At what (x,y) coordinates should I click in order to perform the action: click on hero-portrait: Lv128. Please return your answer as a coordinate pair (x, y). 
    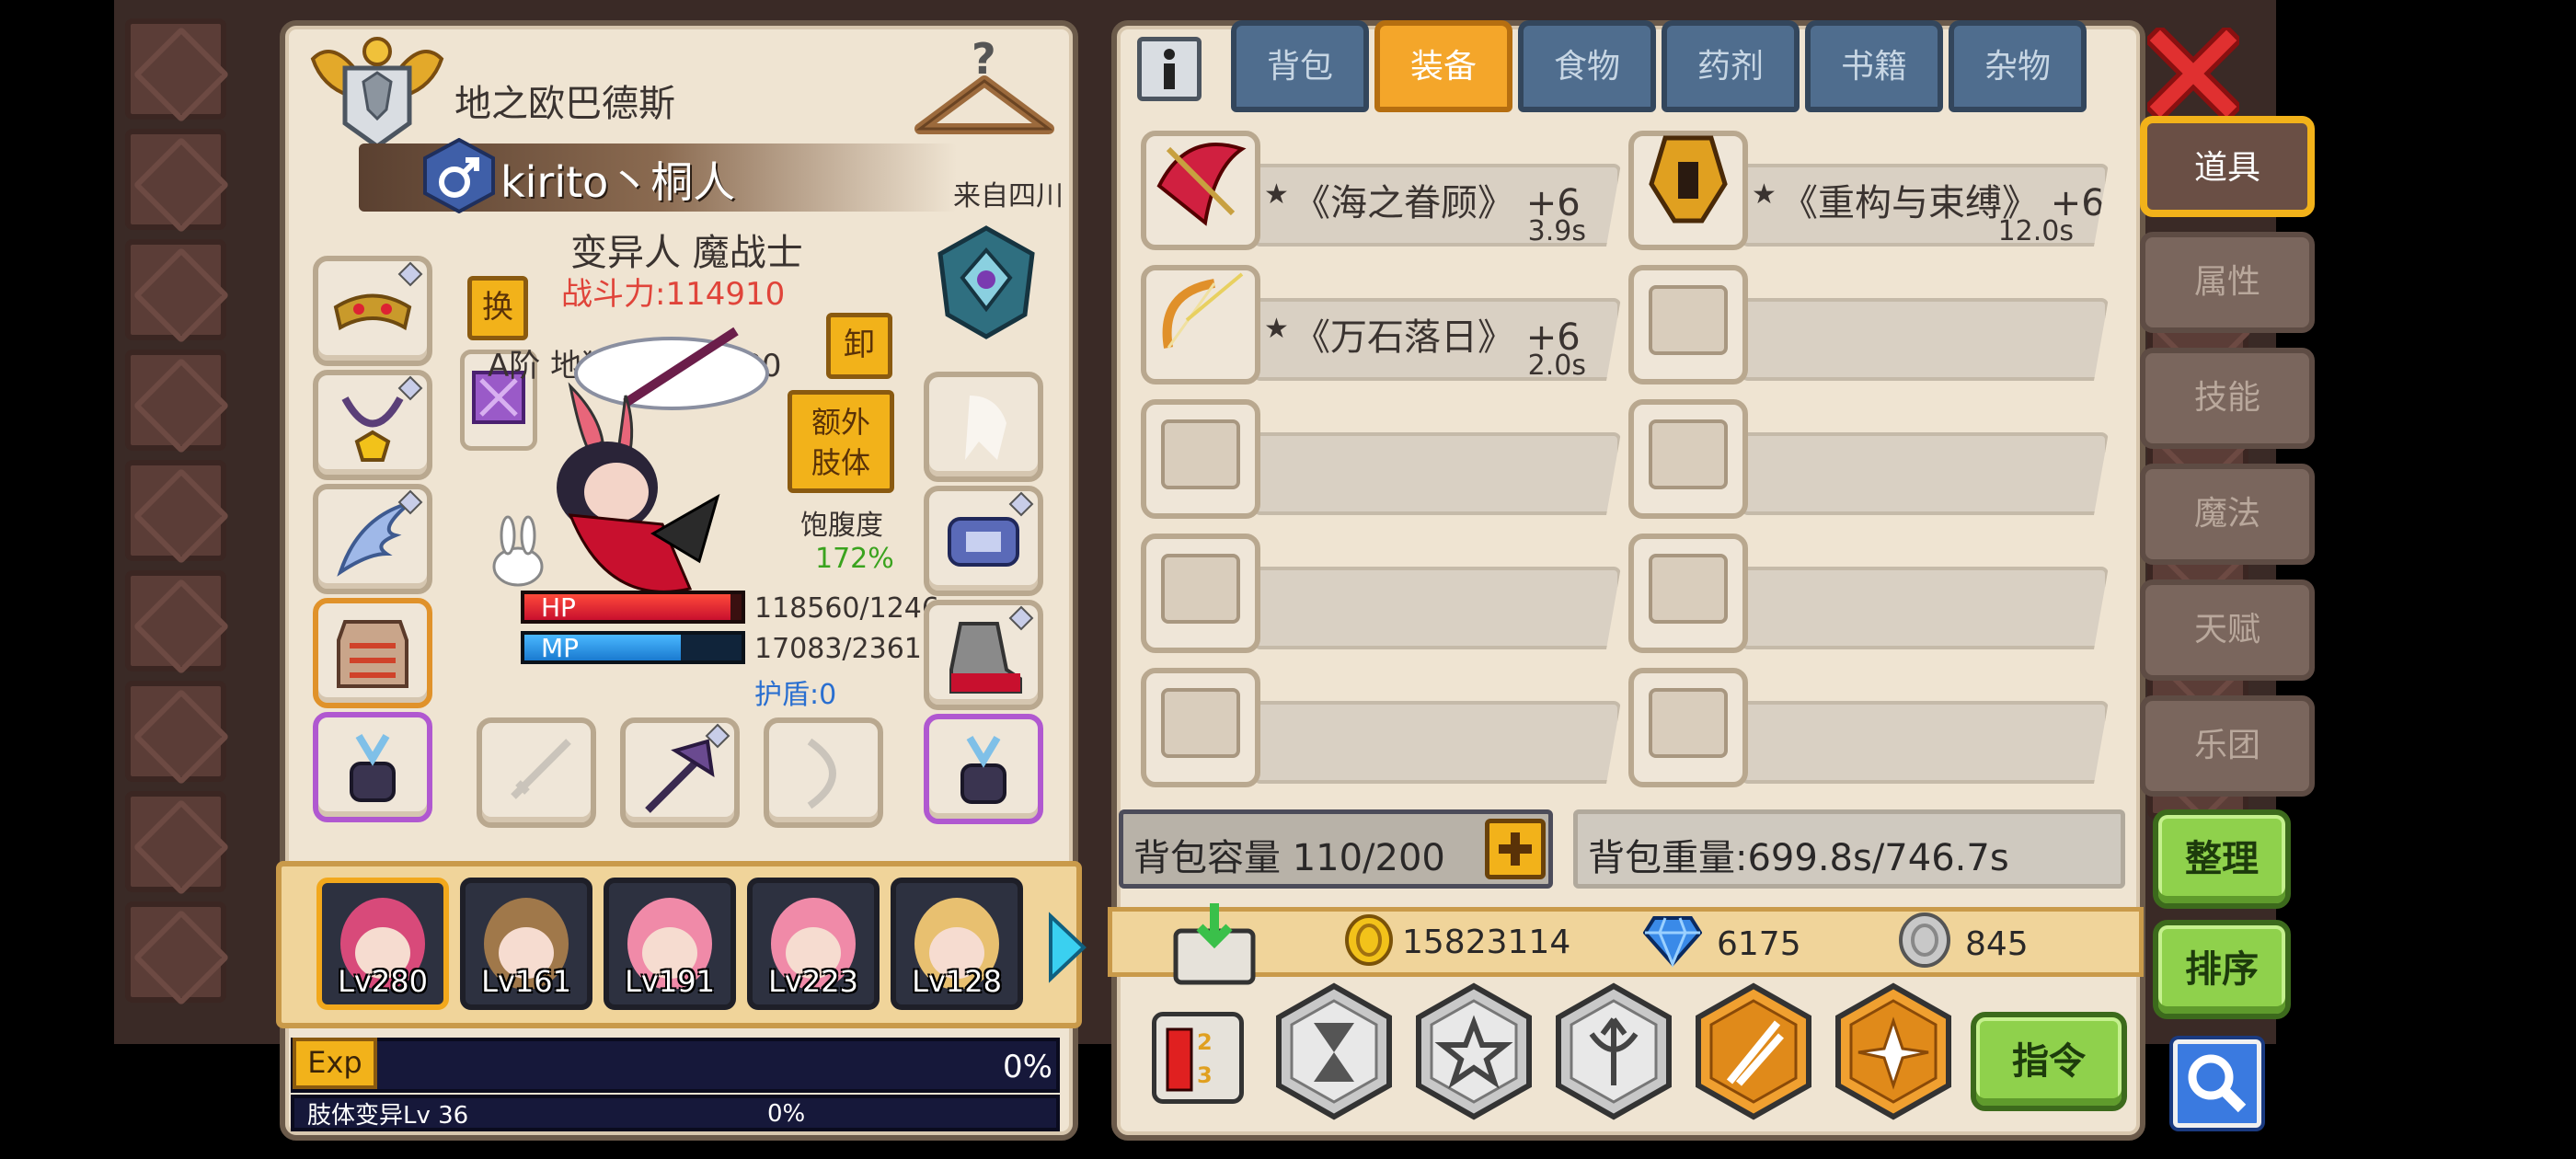
    Looking at the image, I should click on (957, 944).